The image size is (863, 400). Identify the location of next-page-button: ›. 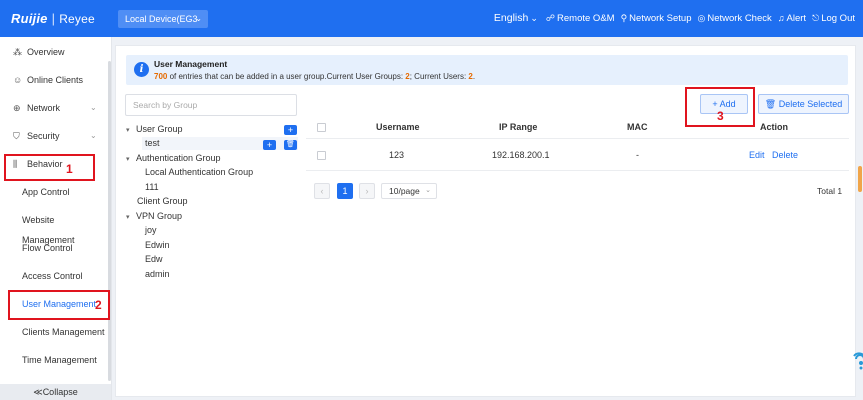
(367, 191).